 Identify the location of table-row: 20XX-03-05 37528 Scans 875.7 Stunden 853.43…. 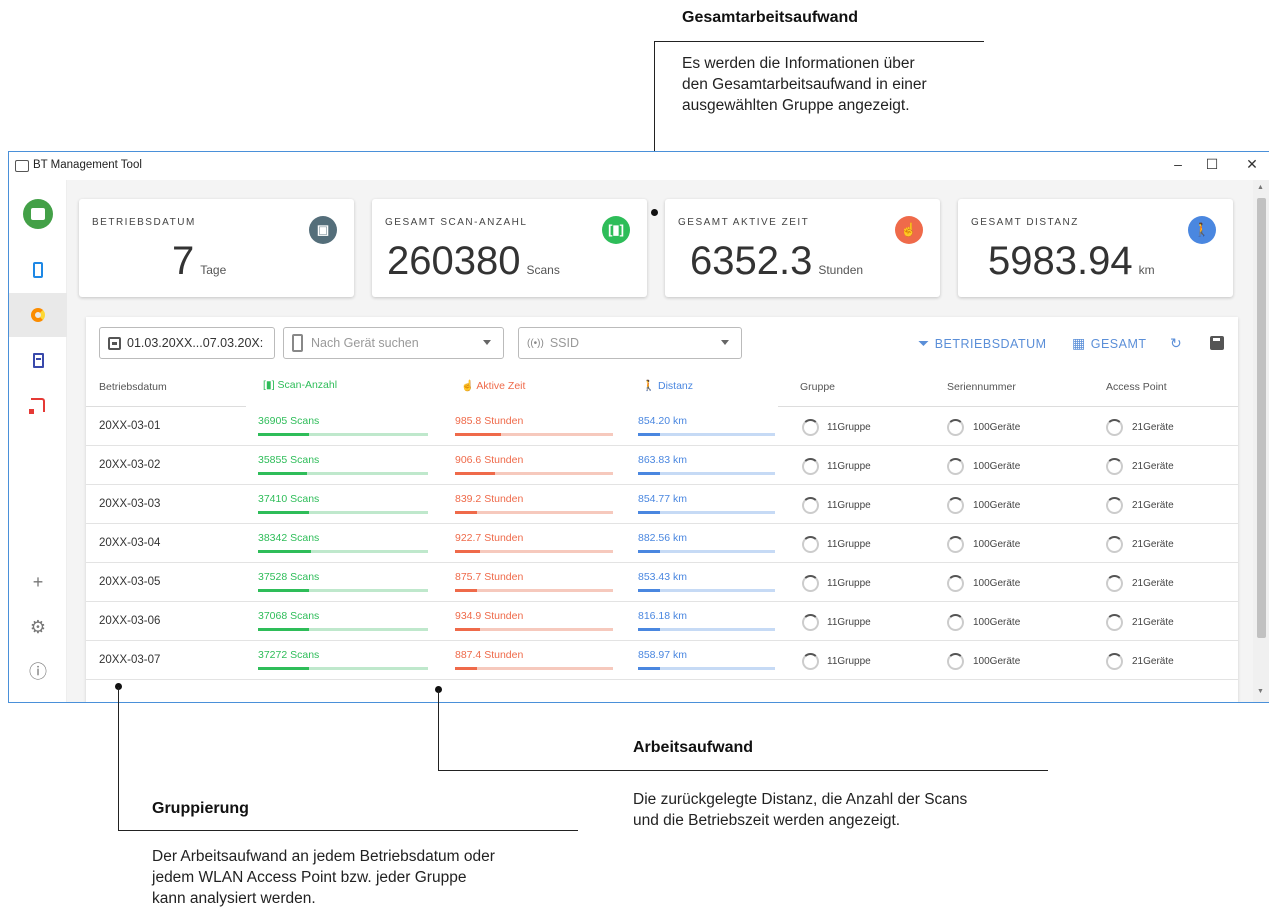
(662, 582).